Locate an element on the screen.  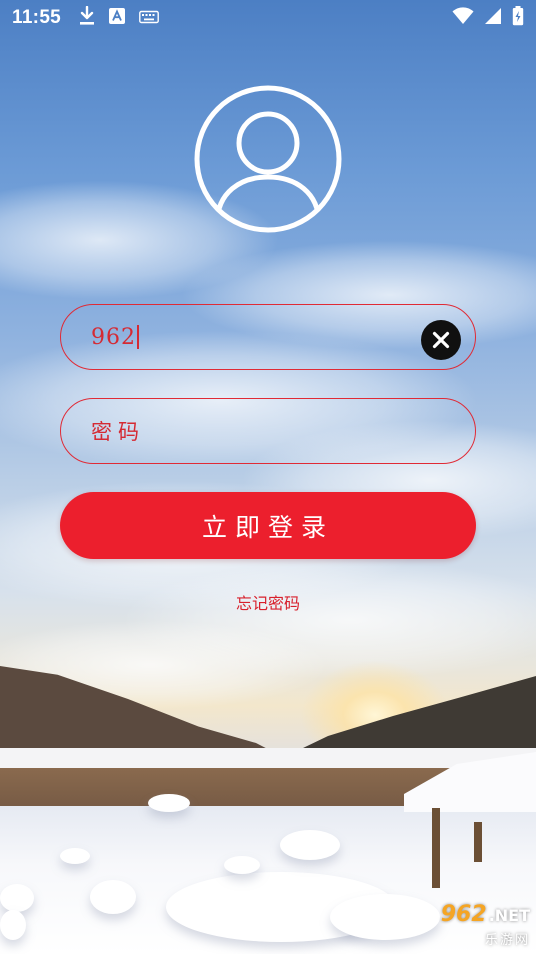
watermark-brand-suffix: .NET is located at coordinates (509, 915).